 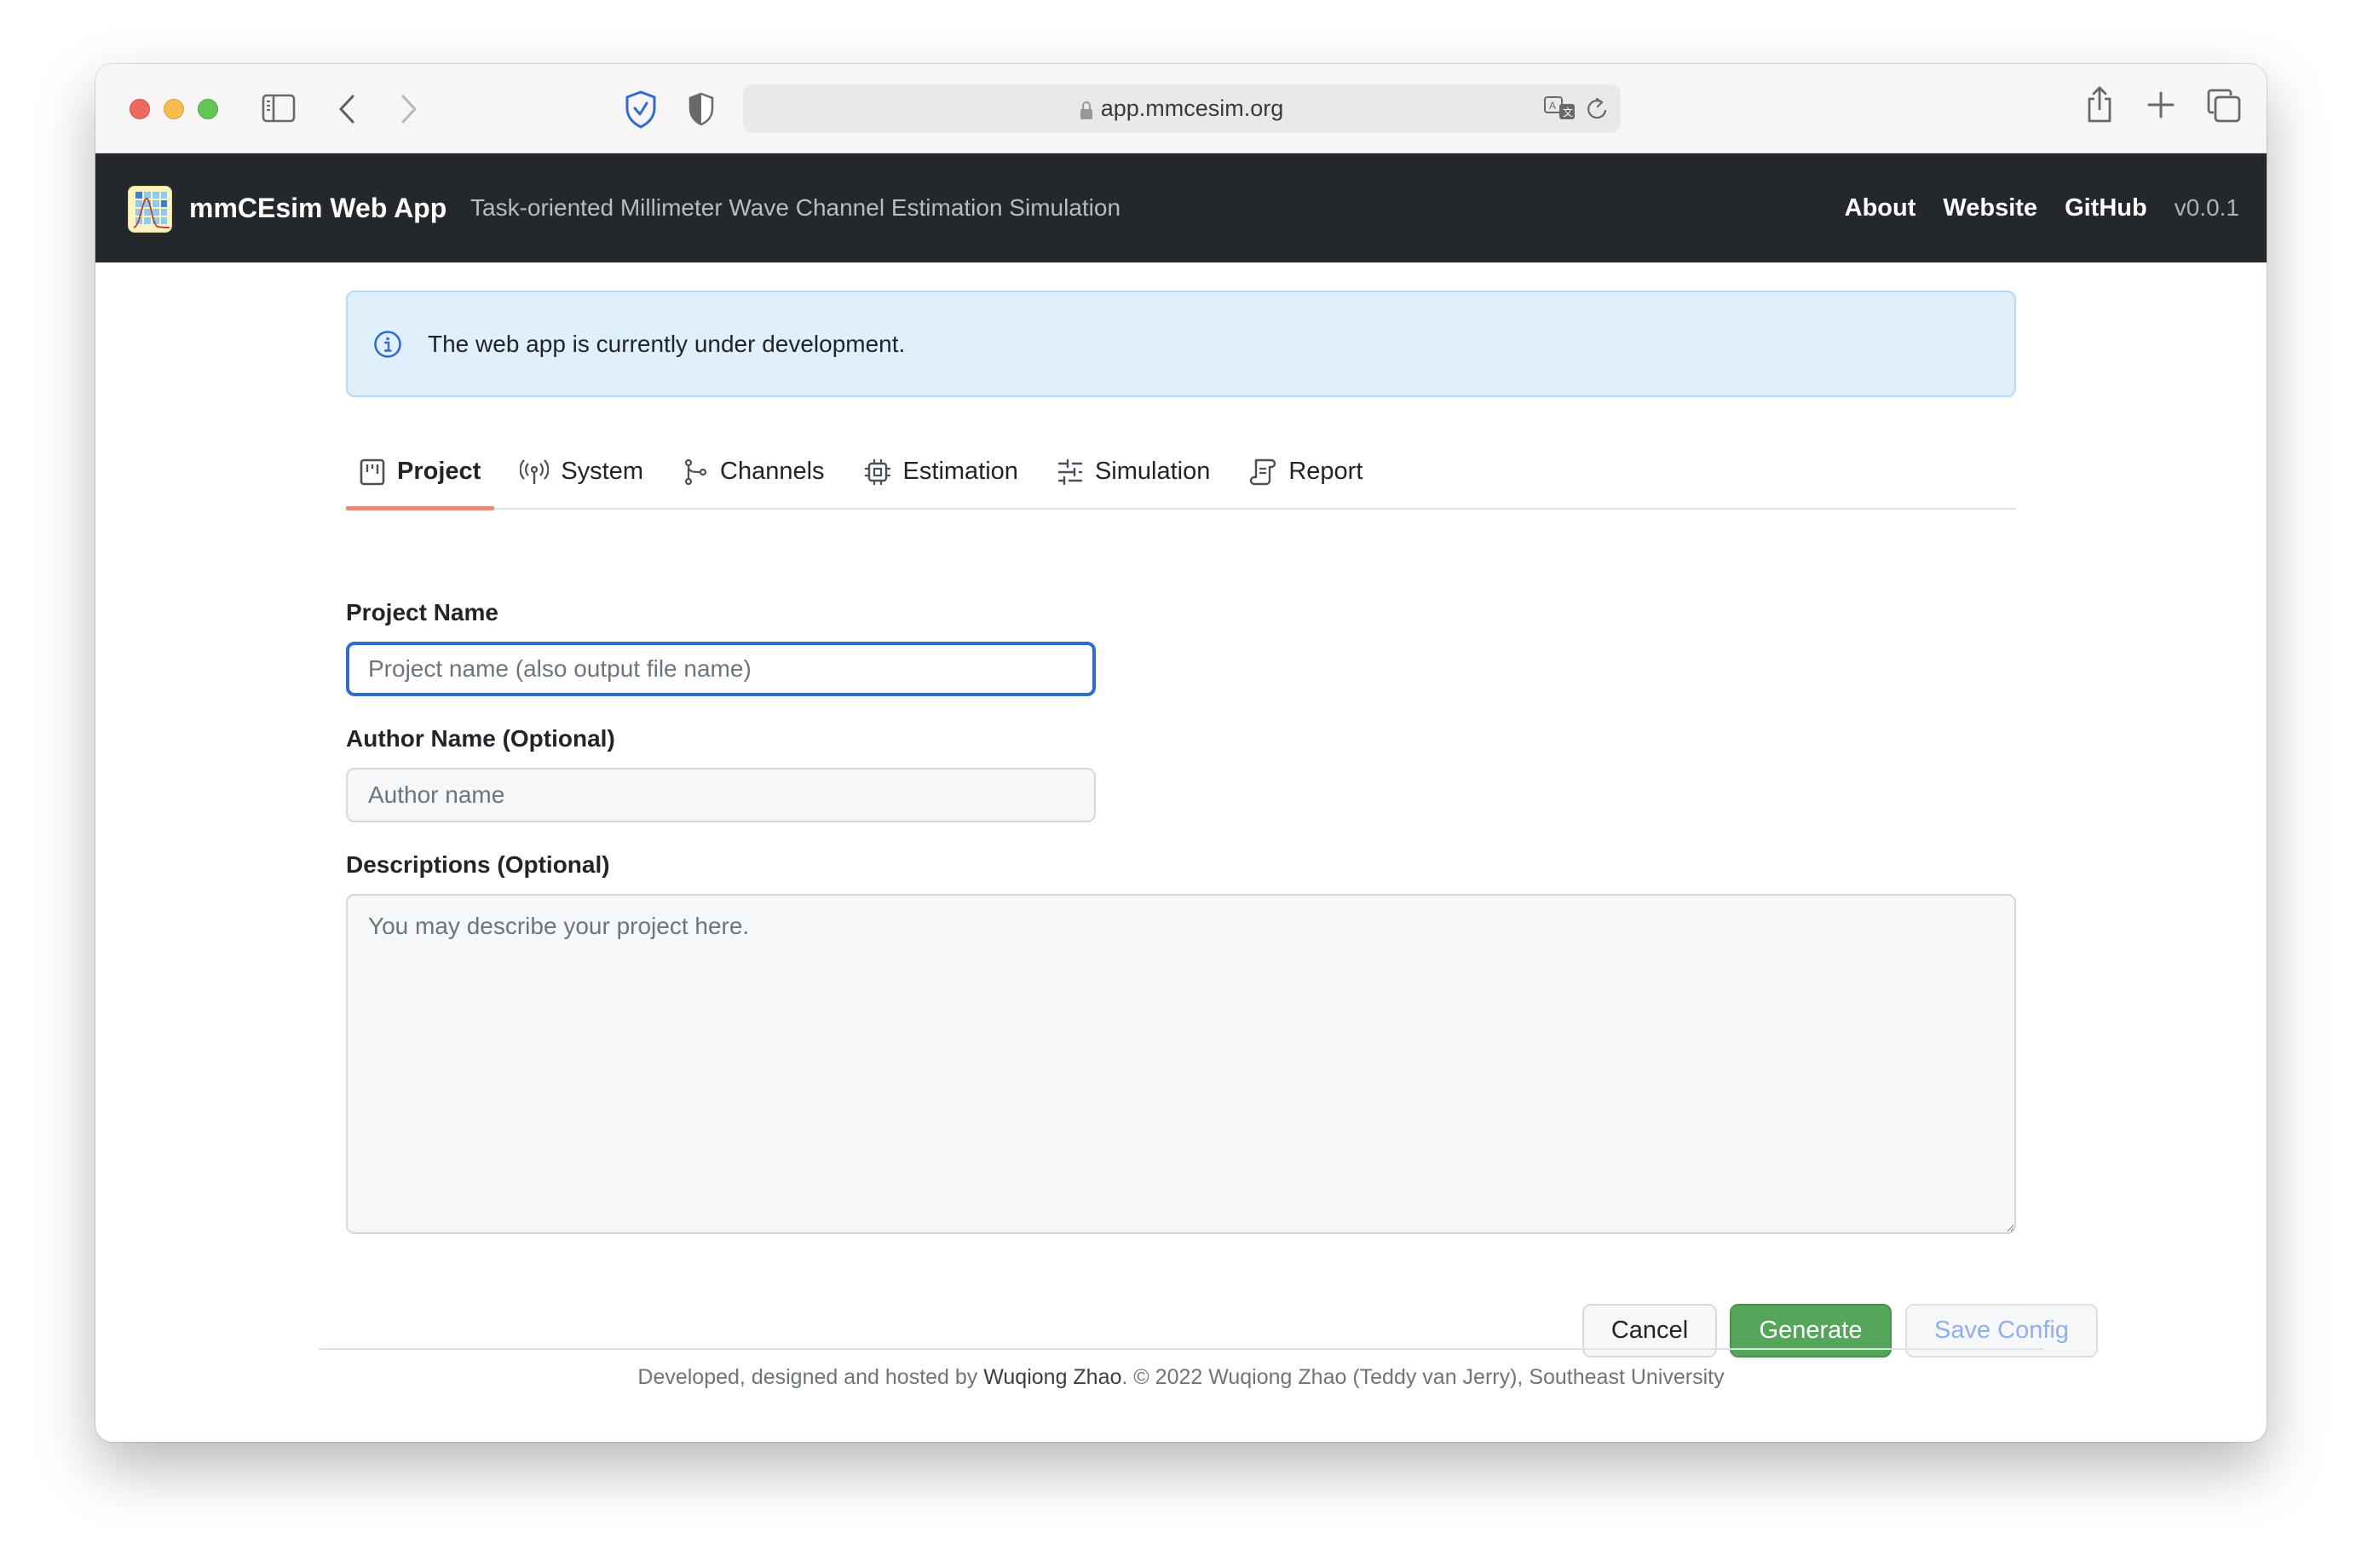 I want to click on tabs-icon, so click(x=2224, y=106).